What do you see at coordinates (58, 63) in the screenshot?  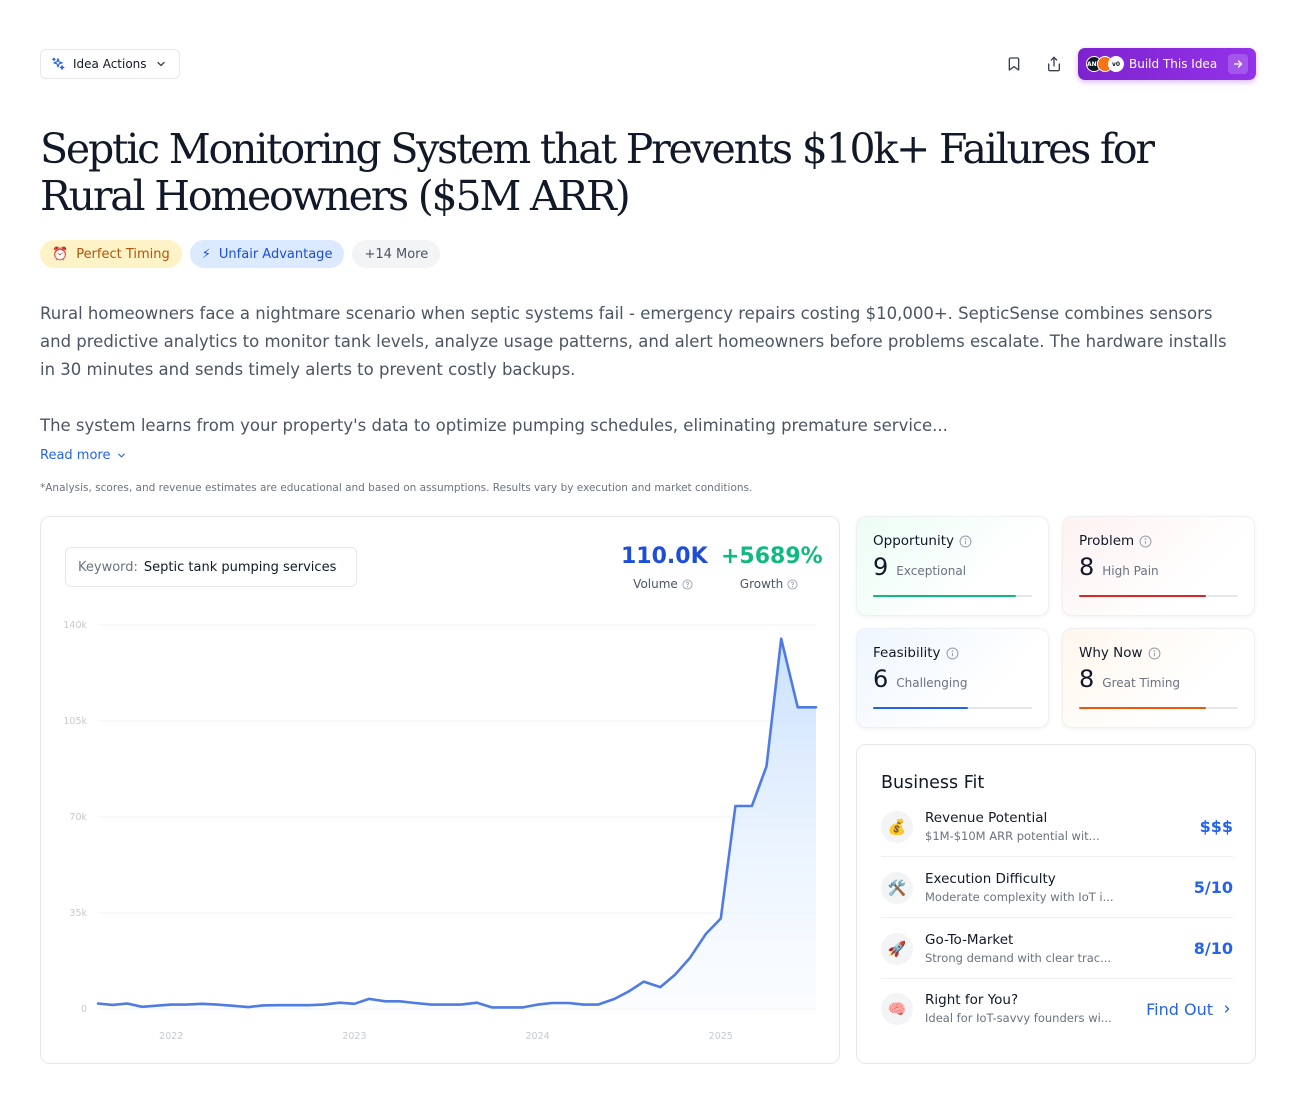 I see `sparkle-icon` at bounding box center [58, 63].